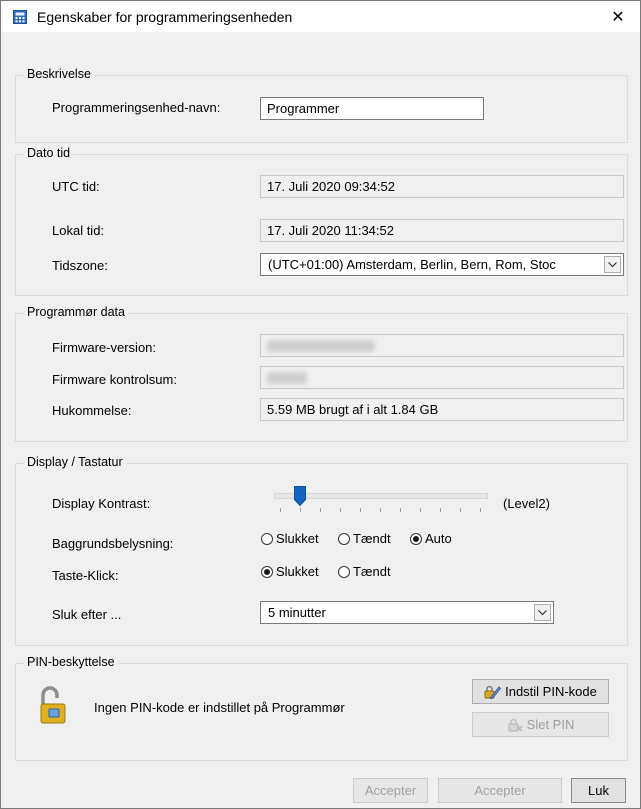  What do you see at coordinates (381, 501) in the screenshot?
I see `contrast-slider` at bounding box center [381, 501].